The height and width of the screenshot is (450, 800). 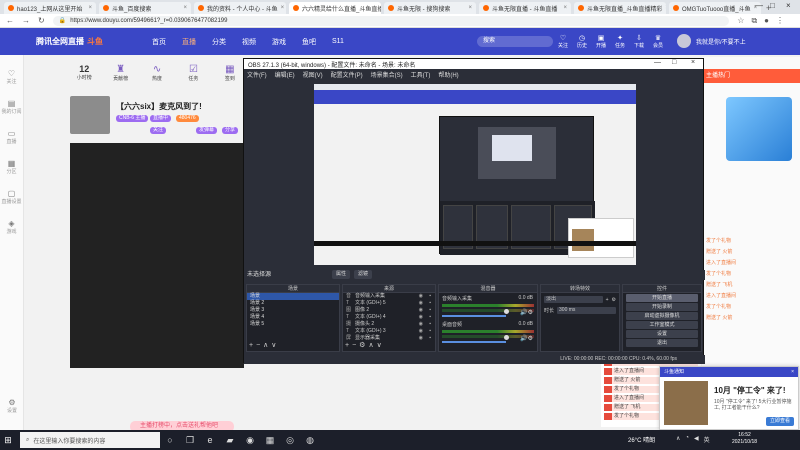 What do you see at coordinates (341, 274) in the screenshot?
I see `properties-button: 属性` at bounding box center [341, 274].